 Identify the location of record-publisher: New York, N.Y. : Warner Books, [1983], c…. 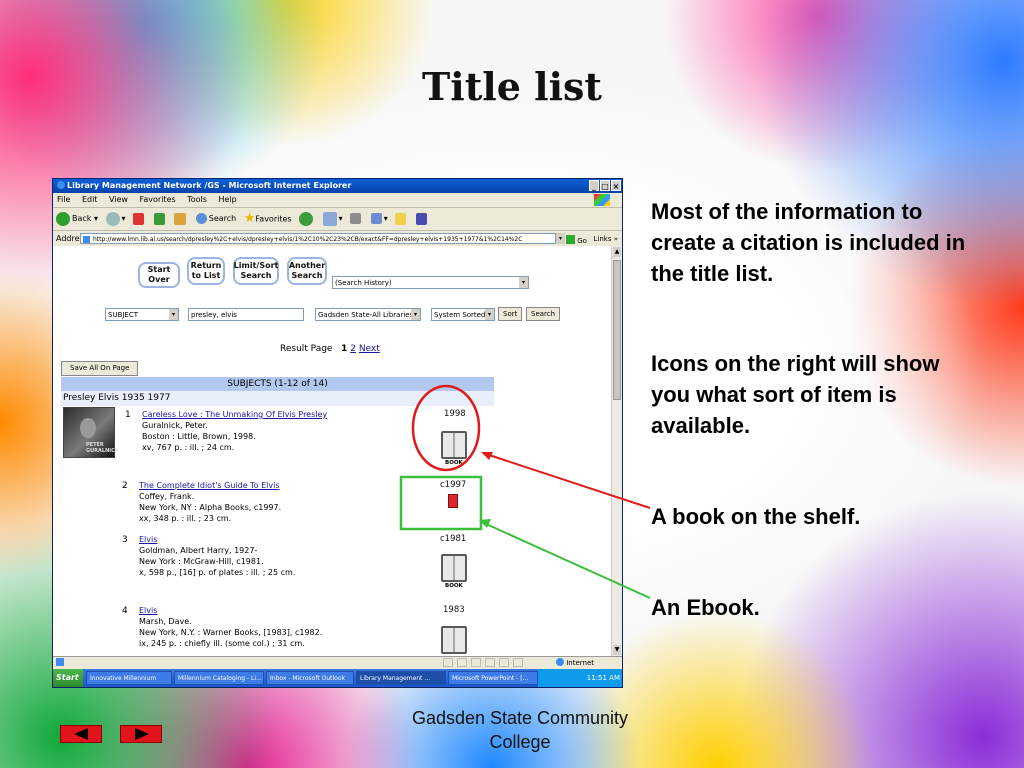
(231, 632).